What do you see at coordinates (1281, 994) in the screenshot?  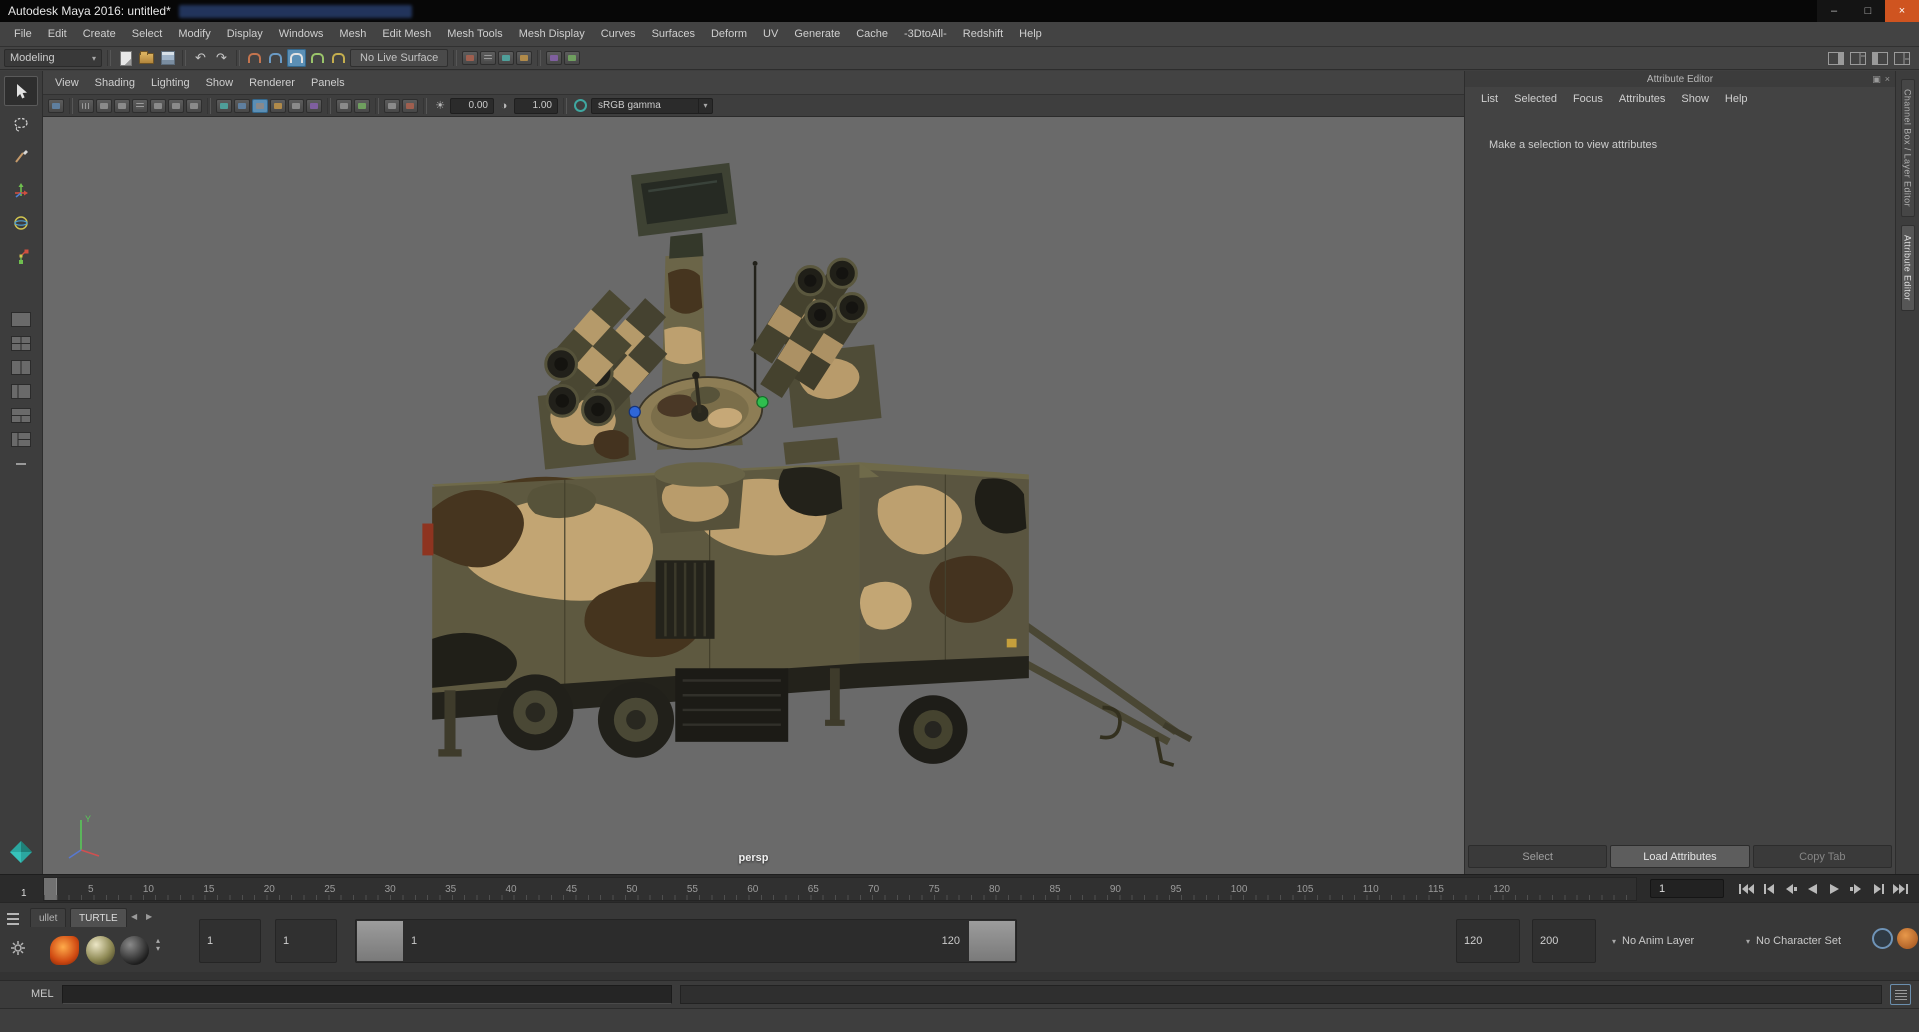 I see `command-result-field` at bounding box center [1281, 994].